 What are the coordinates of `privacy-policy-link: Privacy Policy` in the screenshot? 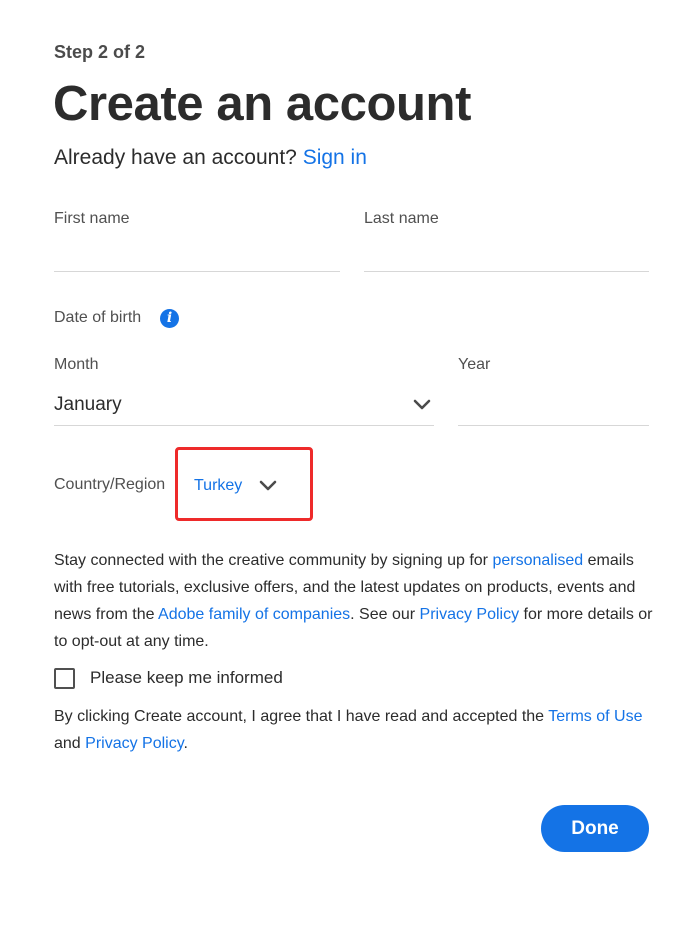 It's located at (470, 614).